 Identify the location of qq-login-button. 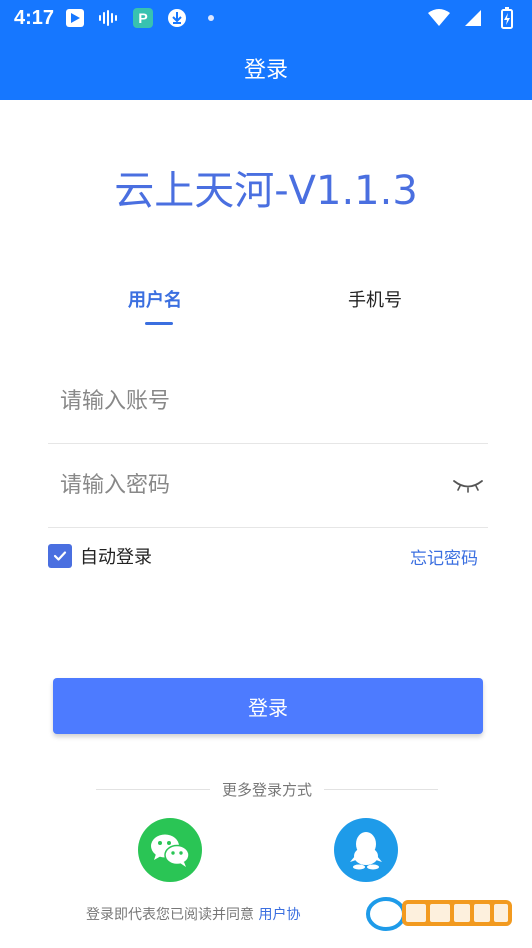
(366, 850).